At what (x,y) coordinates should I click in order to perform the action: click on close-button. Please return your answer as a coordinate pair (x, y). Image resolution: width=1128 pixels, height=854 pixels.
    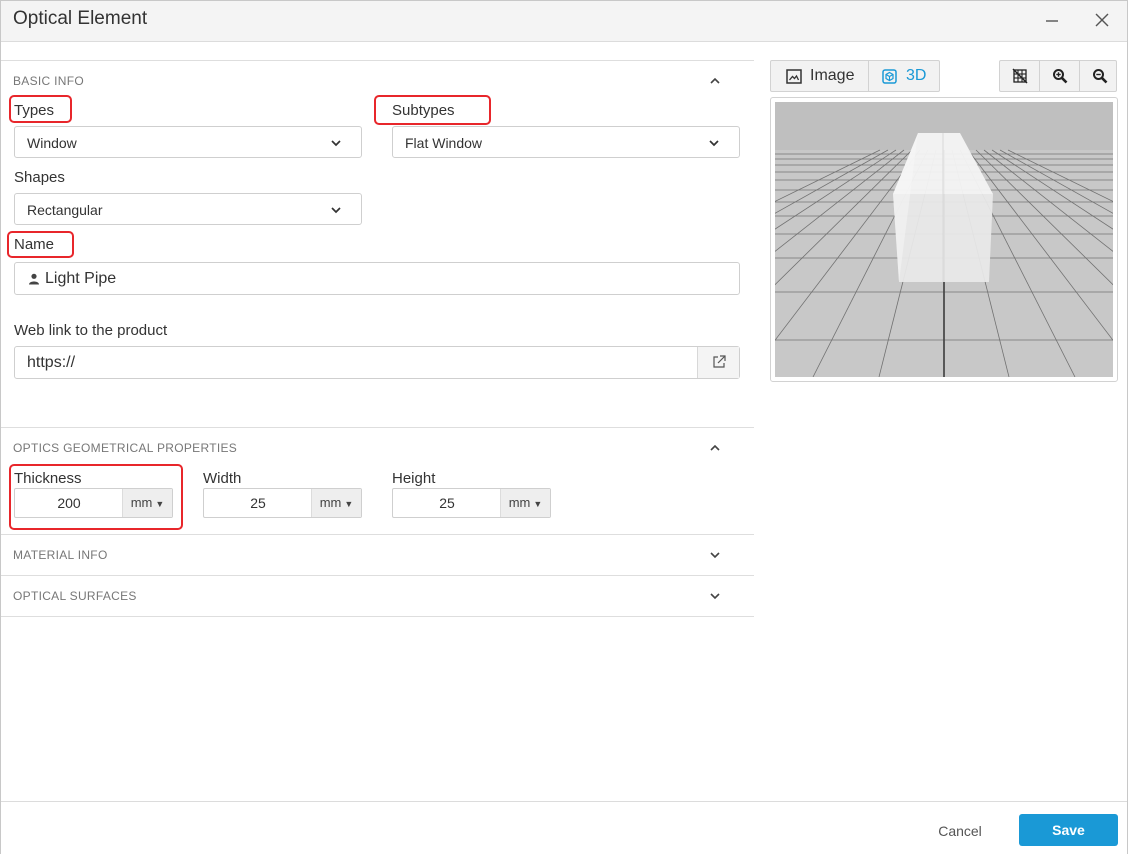
    Looking at the image, I should click on (1102, 20).